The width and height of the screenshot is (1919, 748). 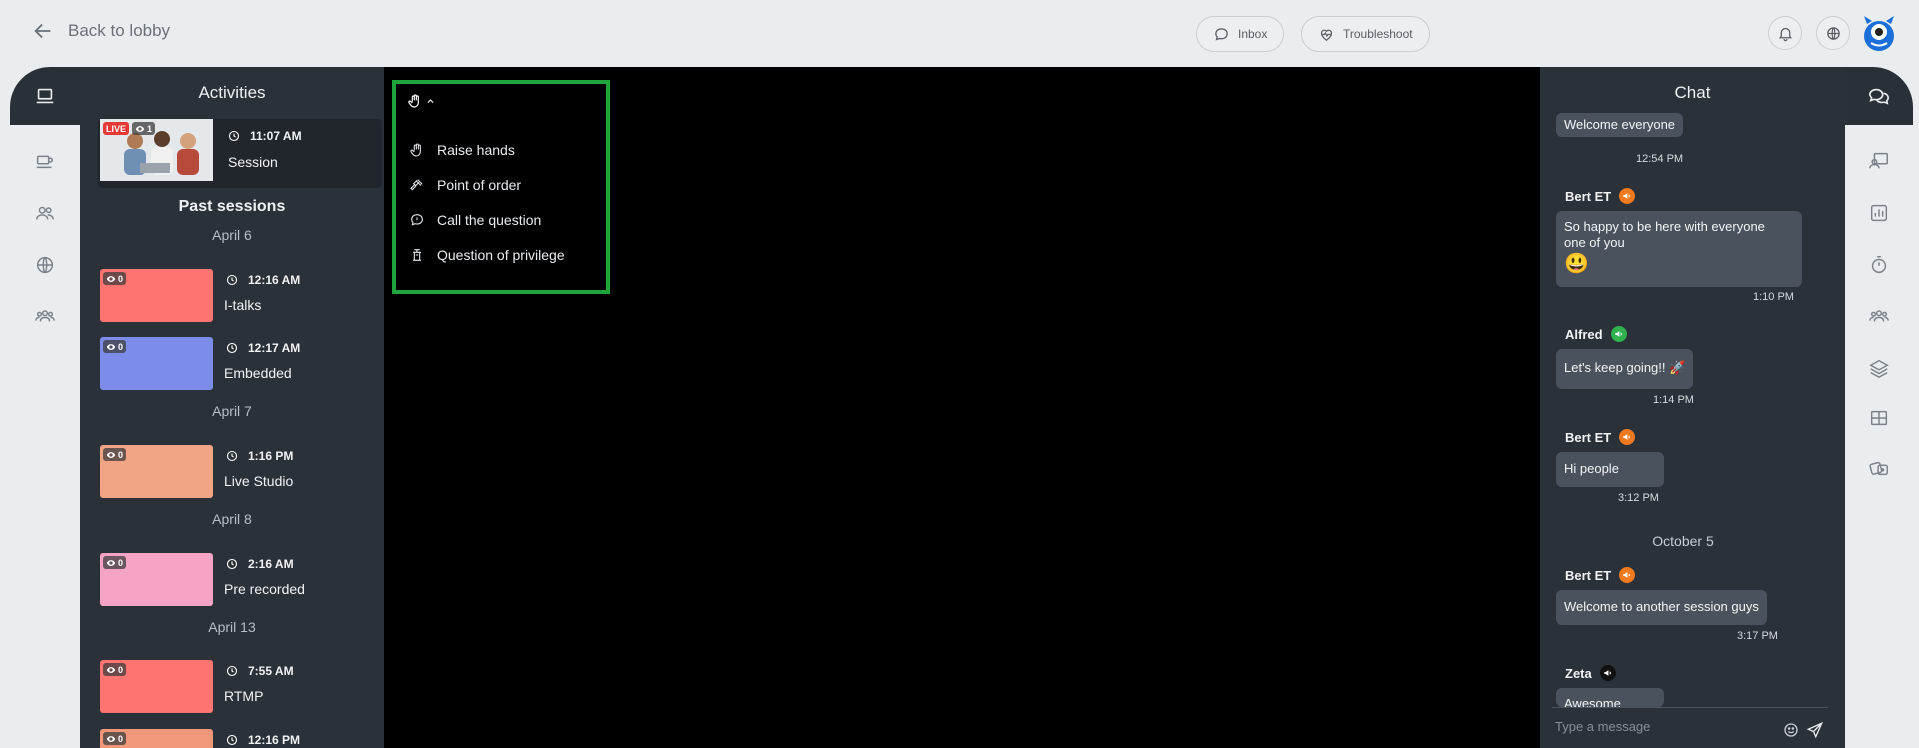 I want to click on poll-icon, so click(x=1879, y=213).